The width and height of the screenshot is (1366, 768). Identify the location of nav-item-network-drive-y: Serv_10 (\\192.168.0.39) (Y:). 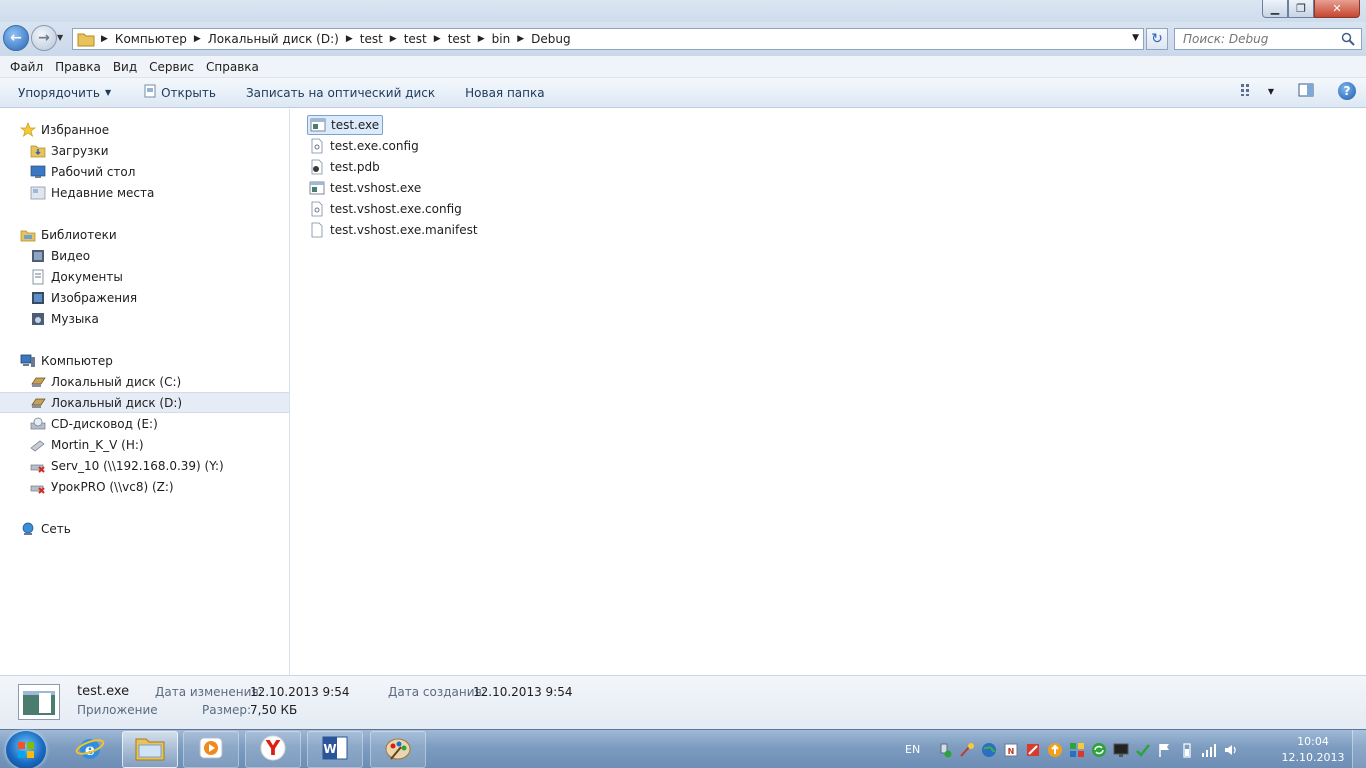
(144, 465).